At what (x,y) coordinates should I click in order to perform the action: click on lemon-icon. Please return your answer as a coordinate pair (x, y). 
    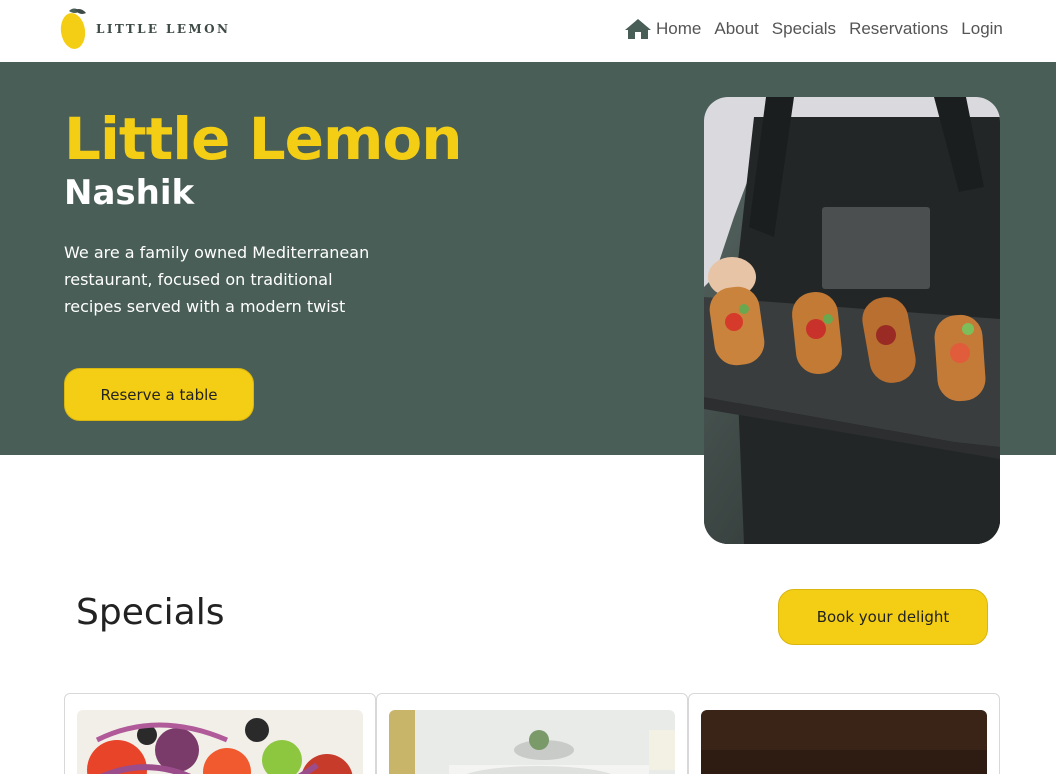
    Looking at the image, I should click on (73, 28).